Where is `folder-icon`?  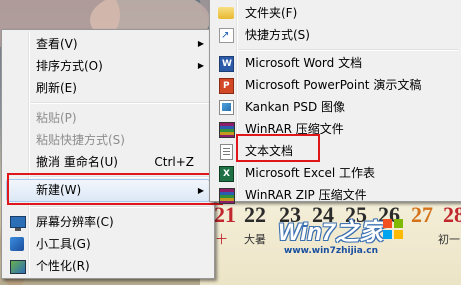
folder-icon is located at coordinates (226, 13).